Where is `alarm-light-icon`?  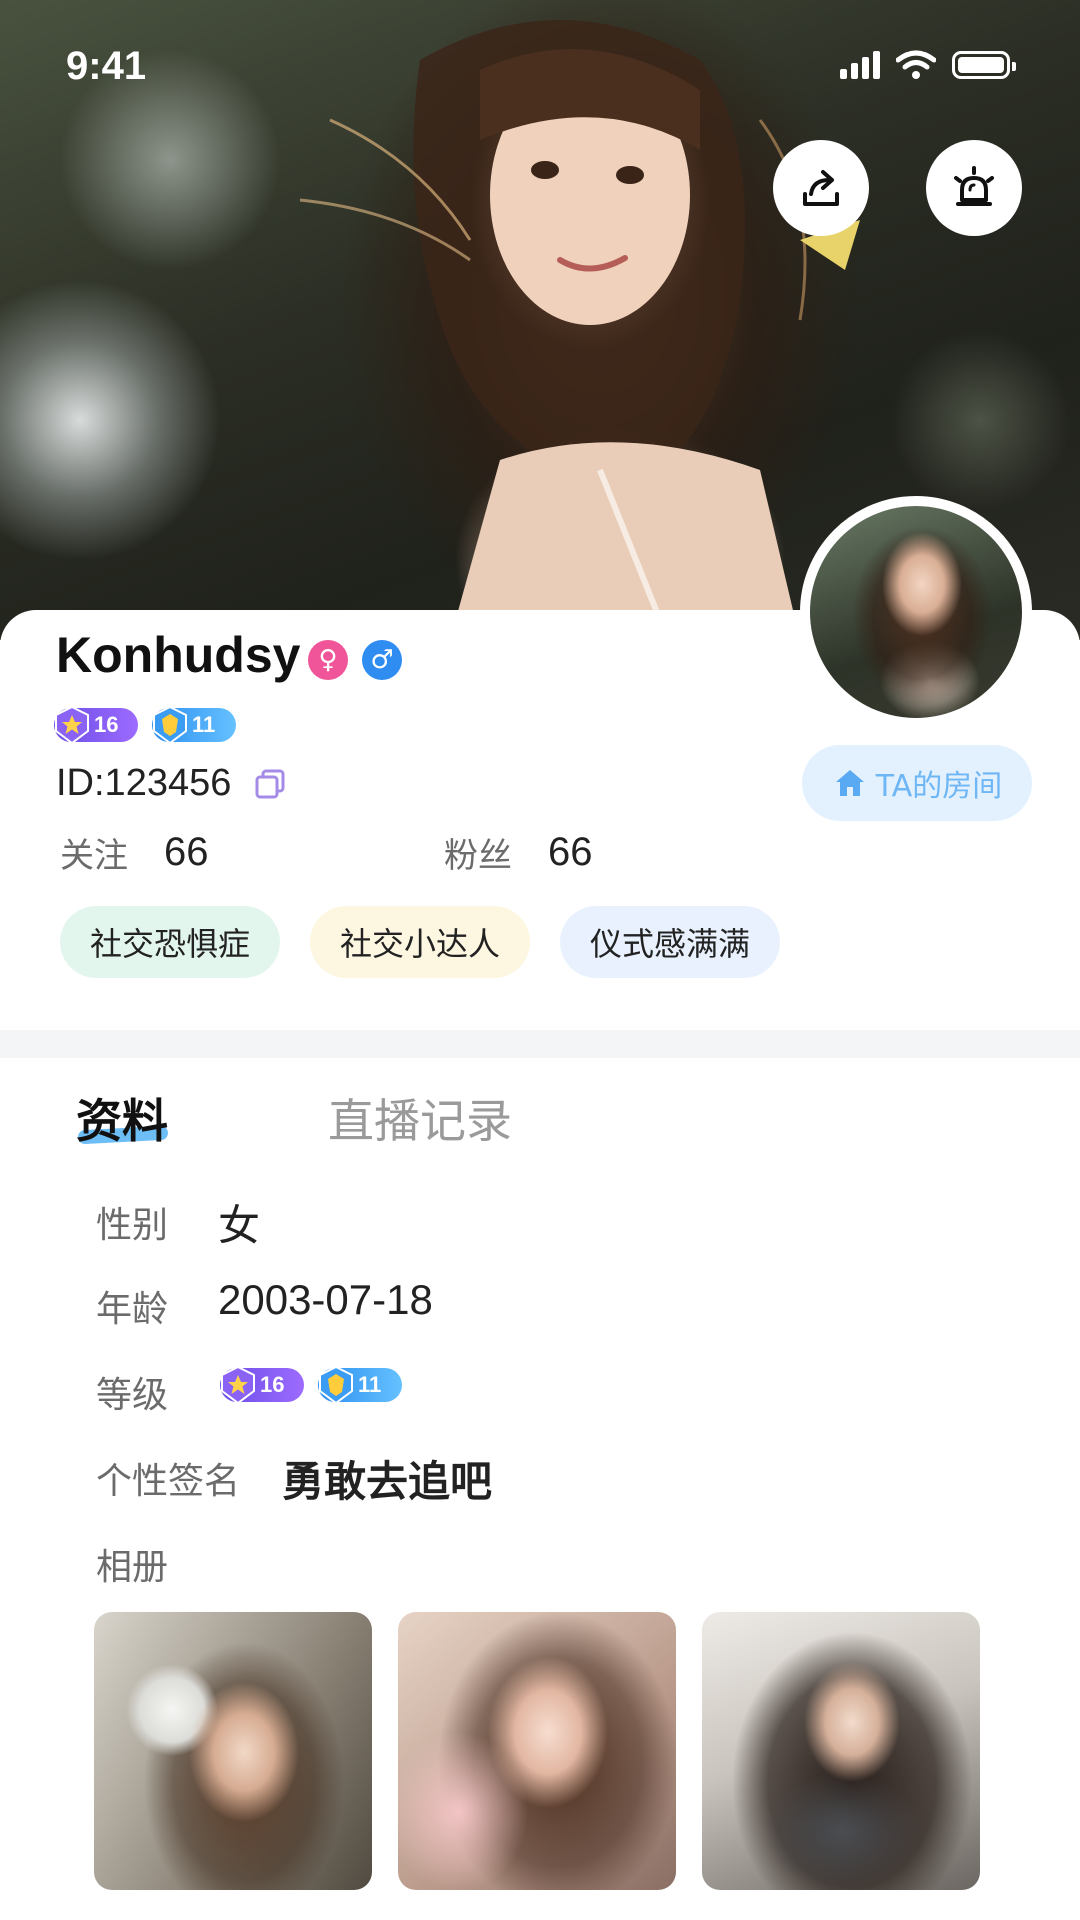 alarm-light-icon is located at coordinates (974, 186).